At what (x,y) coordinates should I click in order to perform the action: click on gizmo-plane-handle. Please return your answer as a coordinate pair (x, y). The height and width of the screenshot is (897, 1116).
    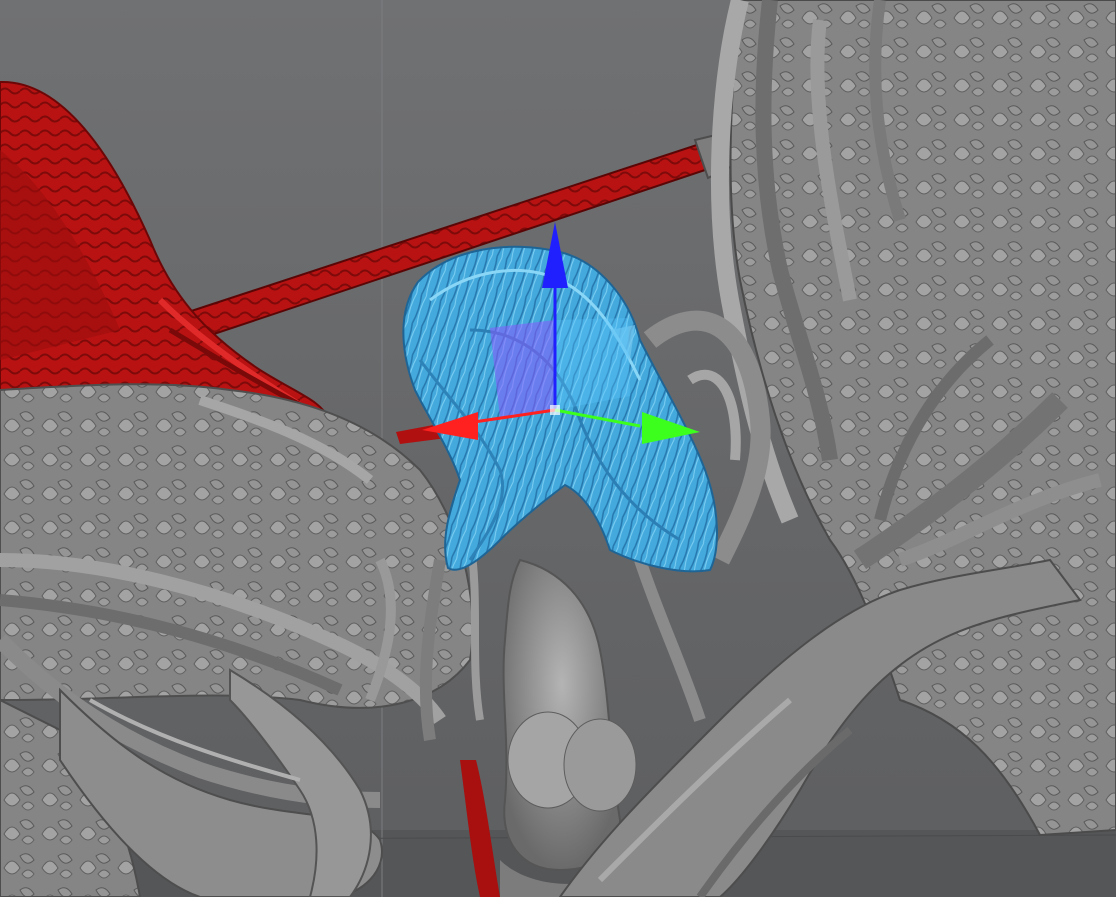
    Looking at the image, I should click on (522, 369).